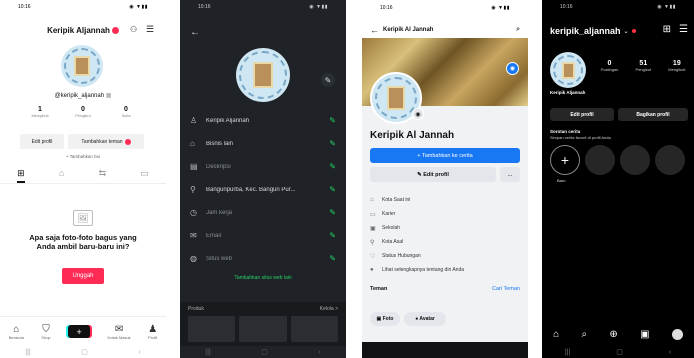  Describe the element at coordinates (565, 160) in the screenshot. I see `new-highlight-button: +` at that location.